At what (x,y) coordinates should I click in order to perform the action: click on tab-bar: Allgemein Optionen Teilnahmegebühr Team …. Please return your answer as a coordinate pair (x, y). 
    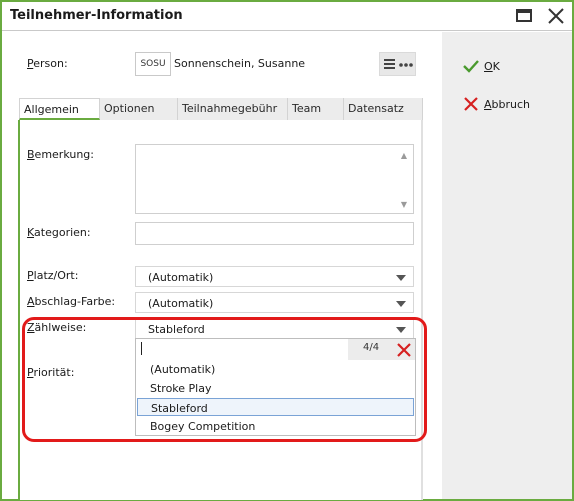
    Looking at the image, I should click on (221, 109).